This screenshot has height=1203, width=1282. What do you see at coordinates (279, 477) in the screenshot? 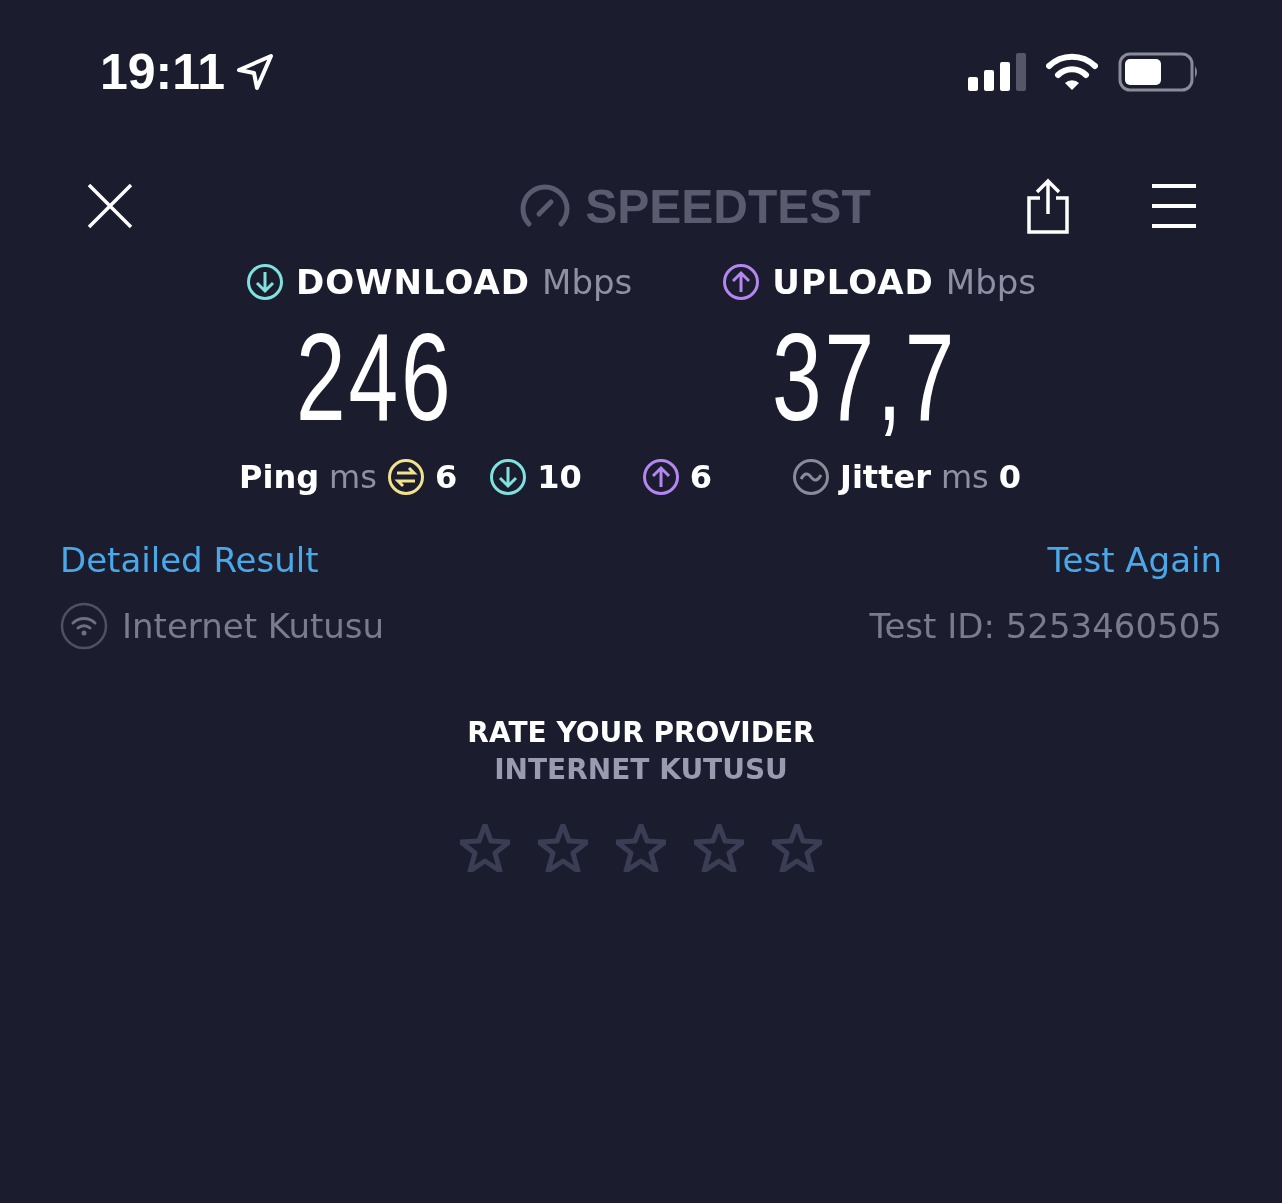
I see `ping-label: Ping` at bounding box center [279, 477].